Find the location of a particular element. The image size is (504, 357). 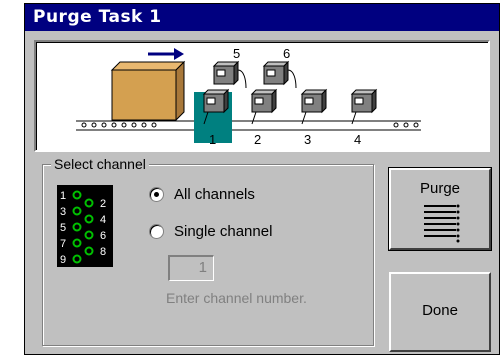

channel-number-3: 3 is located at coordinates (307, 139).